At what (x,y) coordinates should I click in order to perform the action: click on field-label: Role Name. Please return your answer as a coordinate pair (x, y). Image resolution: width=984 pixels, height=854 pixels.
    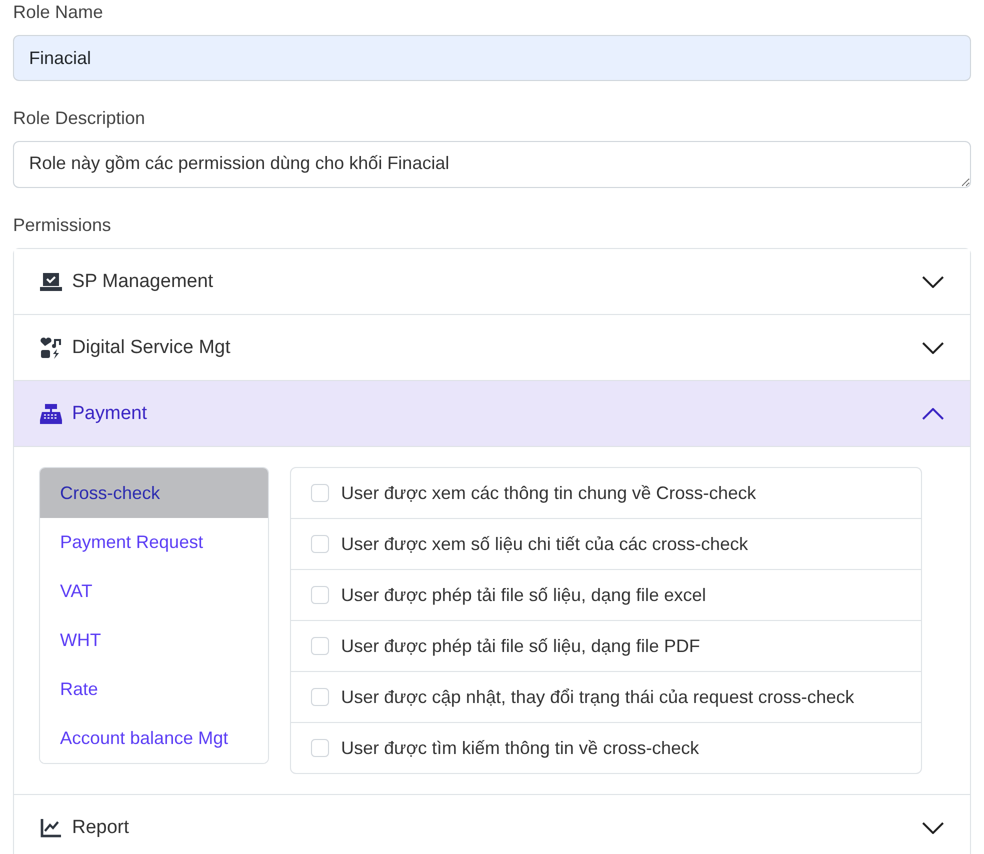
    Looking at the image, I should click on (58, 12).